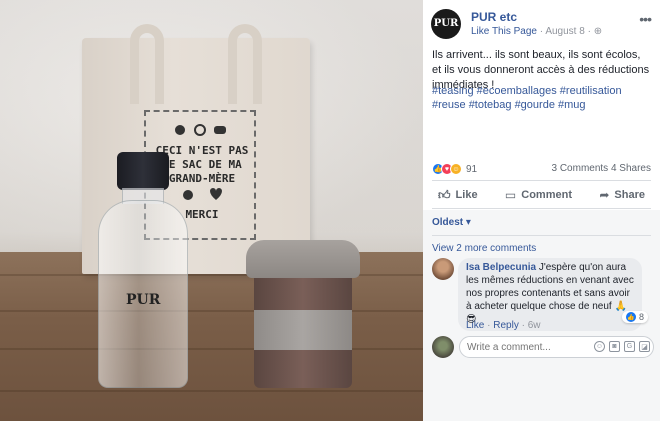 The height and width of the screenshot is (421, 660). Describe the element at coordinates (622, 346) in the screenshot. I see `comment-input-icons: ☺ ◙ G ◪` at that location.